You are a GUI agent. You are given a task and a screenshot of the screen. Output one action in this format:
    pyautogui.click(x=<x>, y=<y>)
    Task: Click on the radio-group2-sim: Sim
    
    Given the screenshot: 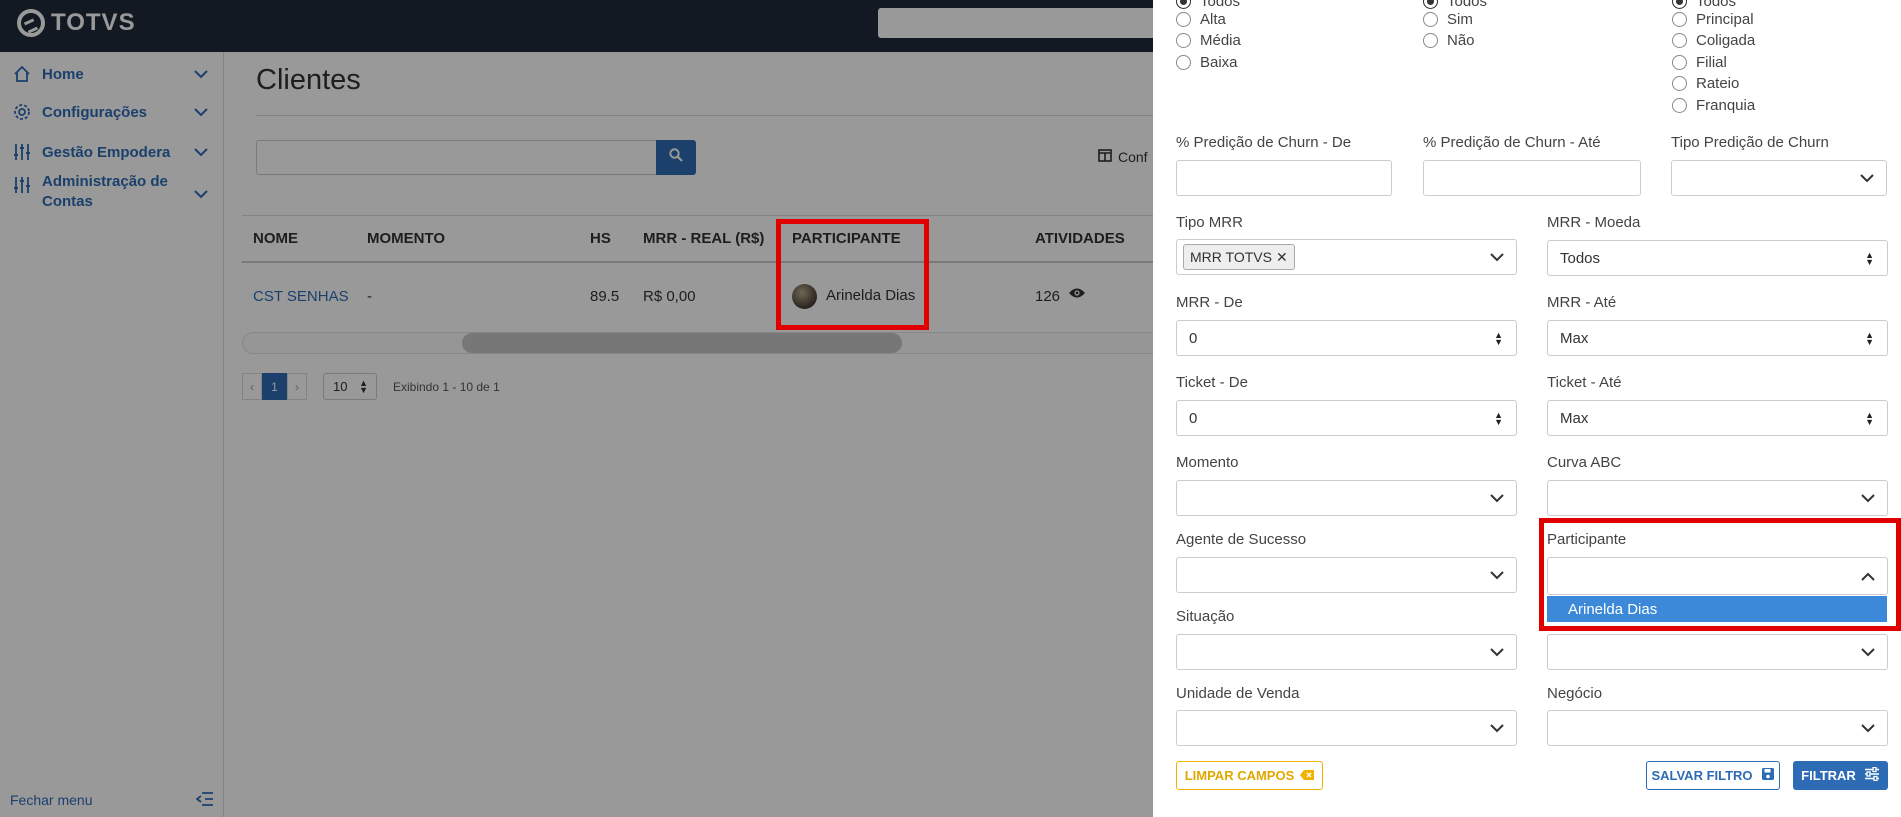 What is the action you would take?
    pyautogui.click(x=1448, y=19)
    